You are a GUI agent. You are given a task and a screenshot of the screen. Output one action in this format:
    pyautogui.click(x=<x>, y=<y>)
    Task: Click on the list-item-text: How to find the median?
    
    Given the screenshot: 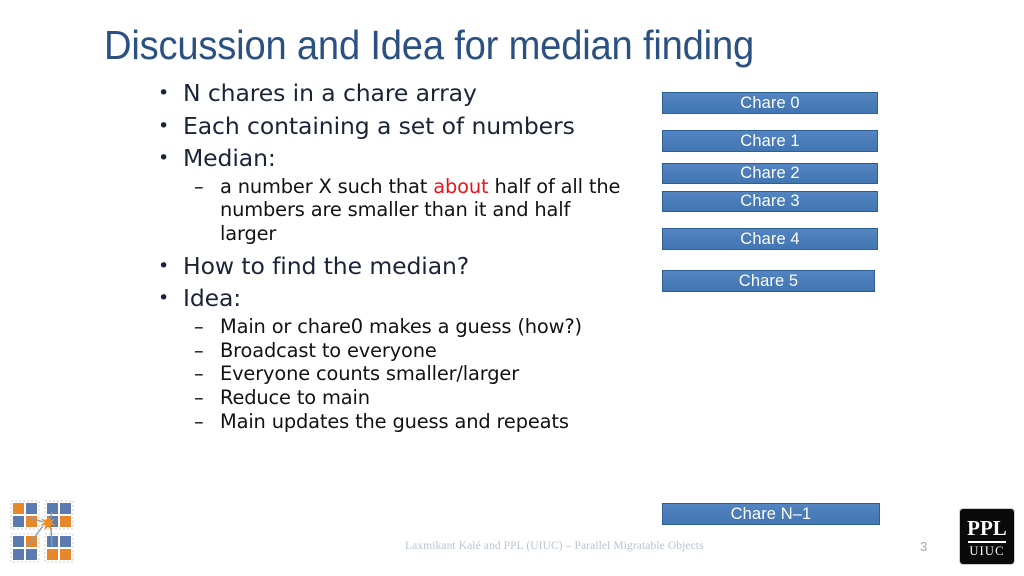 What is the action you would take?
    pyautogui.click(x=326, y=265)
    